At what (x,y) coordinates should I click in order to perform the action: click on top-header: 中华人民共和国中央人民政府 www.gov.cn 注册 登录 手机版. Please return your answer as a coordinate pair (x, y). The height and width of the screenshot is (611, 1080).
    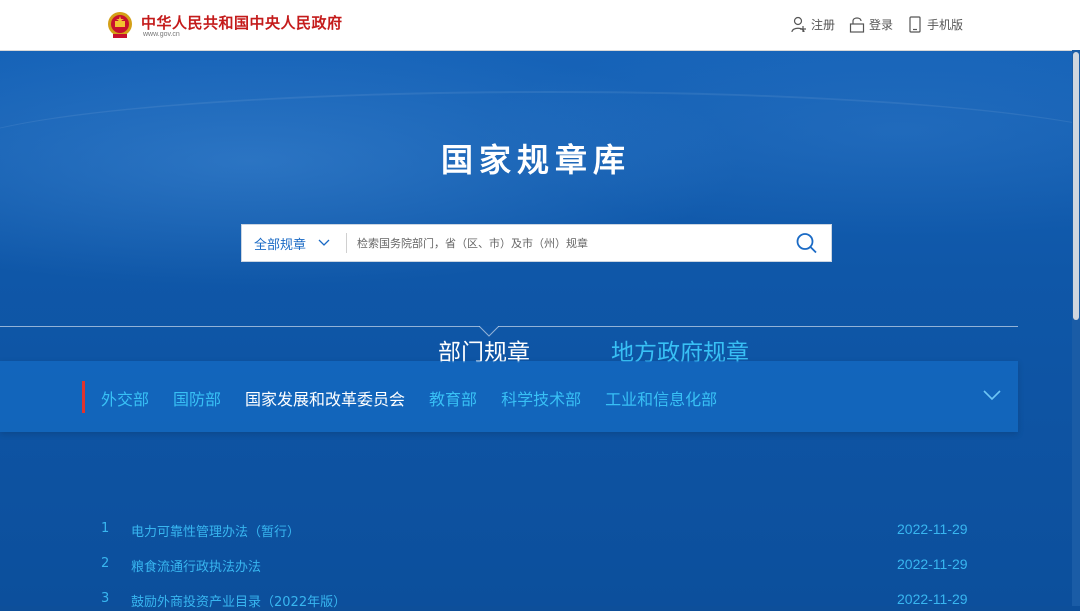
    Looking at the image, I should click on (540, 25).